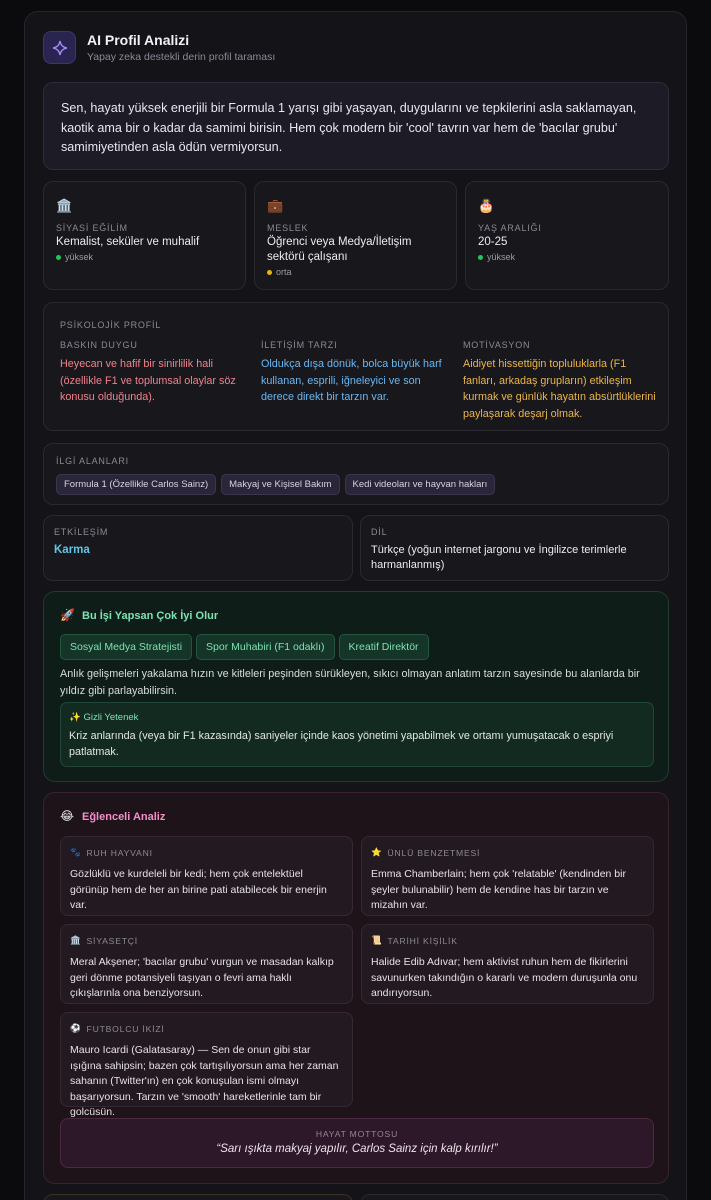 The width and height of the screenshot is (711, 1200). I want to click on fun-card-label: 🏛️ SİYASETÇİ, so click(104, 940).